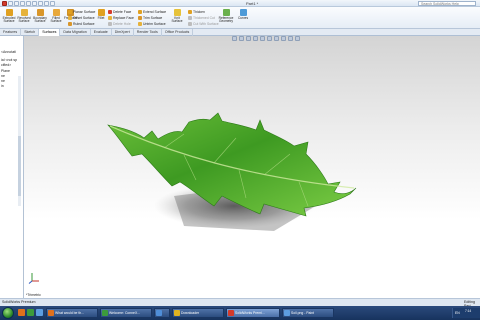  What do you see at coordinates (240, 303) in the screenshot?
I see `status-bar: SolidWorks Premium Editing Part` at bounding box center [240, 303].